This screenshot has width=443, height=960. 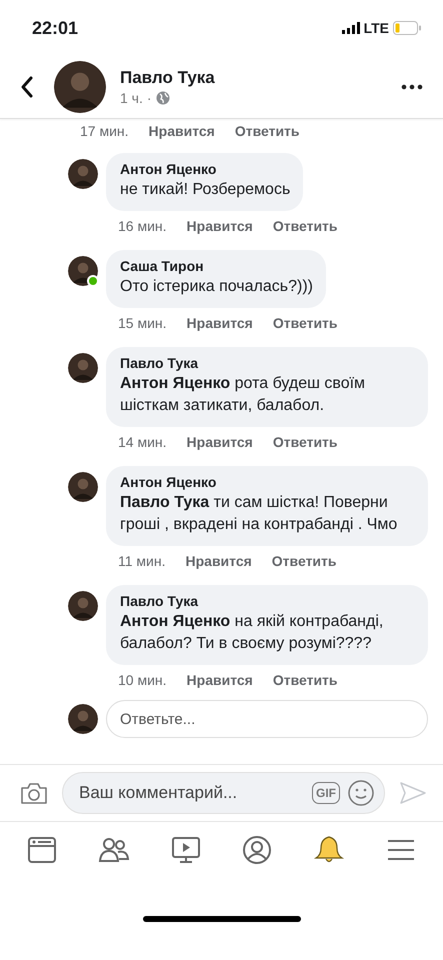 What do you see at coordinates (34, 793) in the screenshot?
I see `camera-icon` at bounding box center [34, 793].